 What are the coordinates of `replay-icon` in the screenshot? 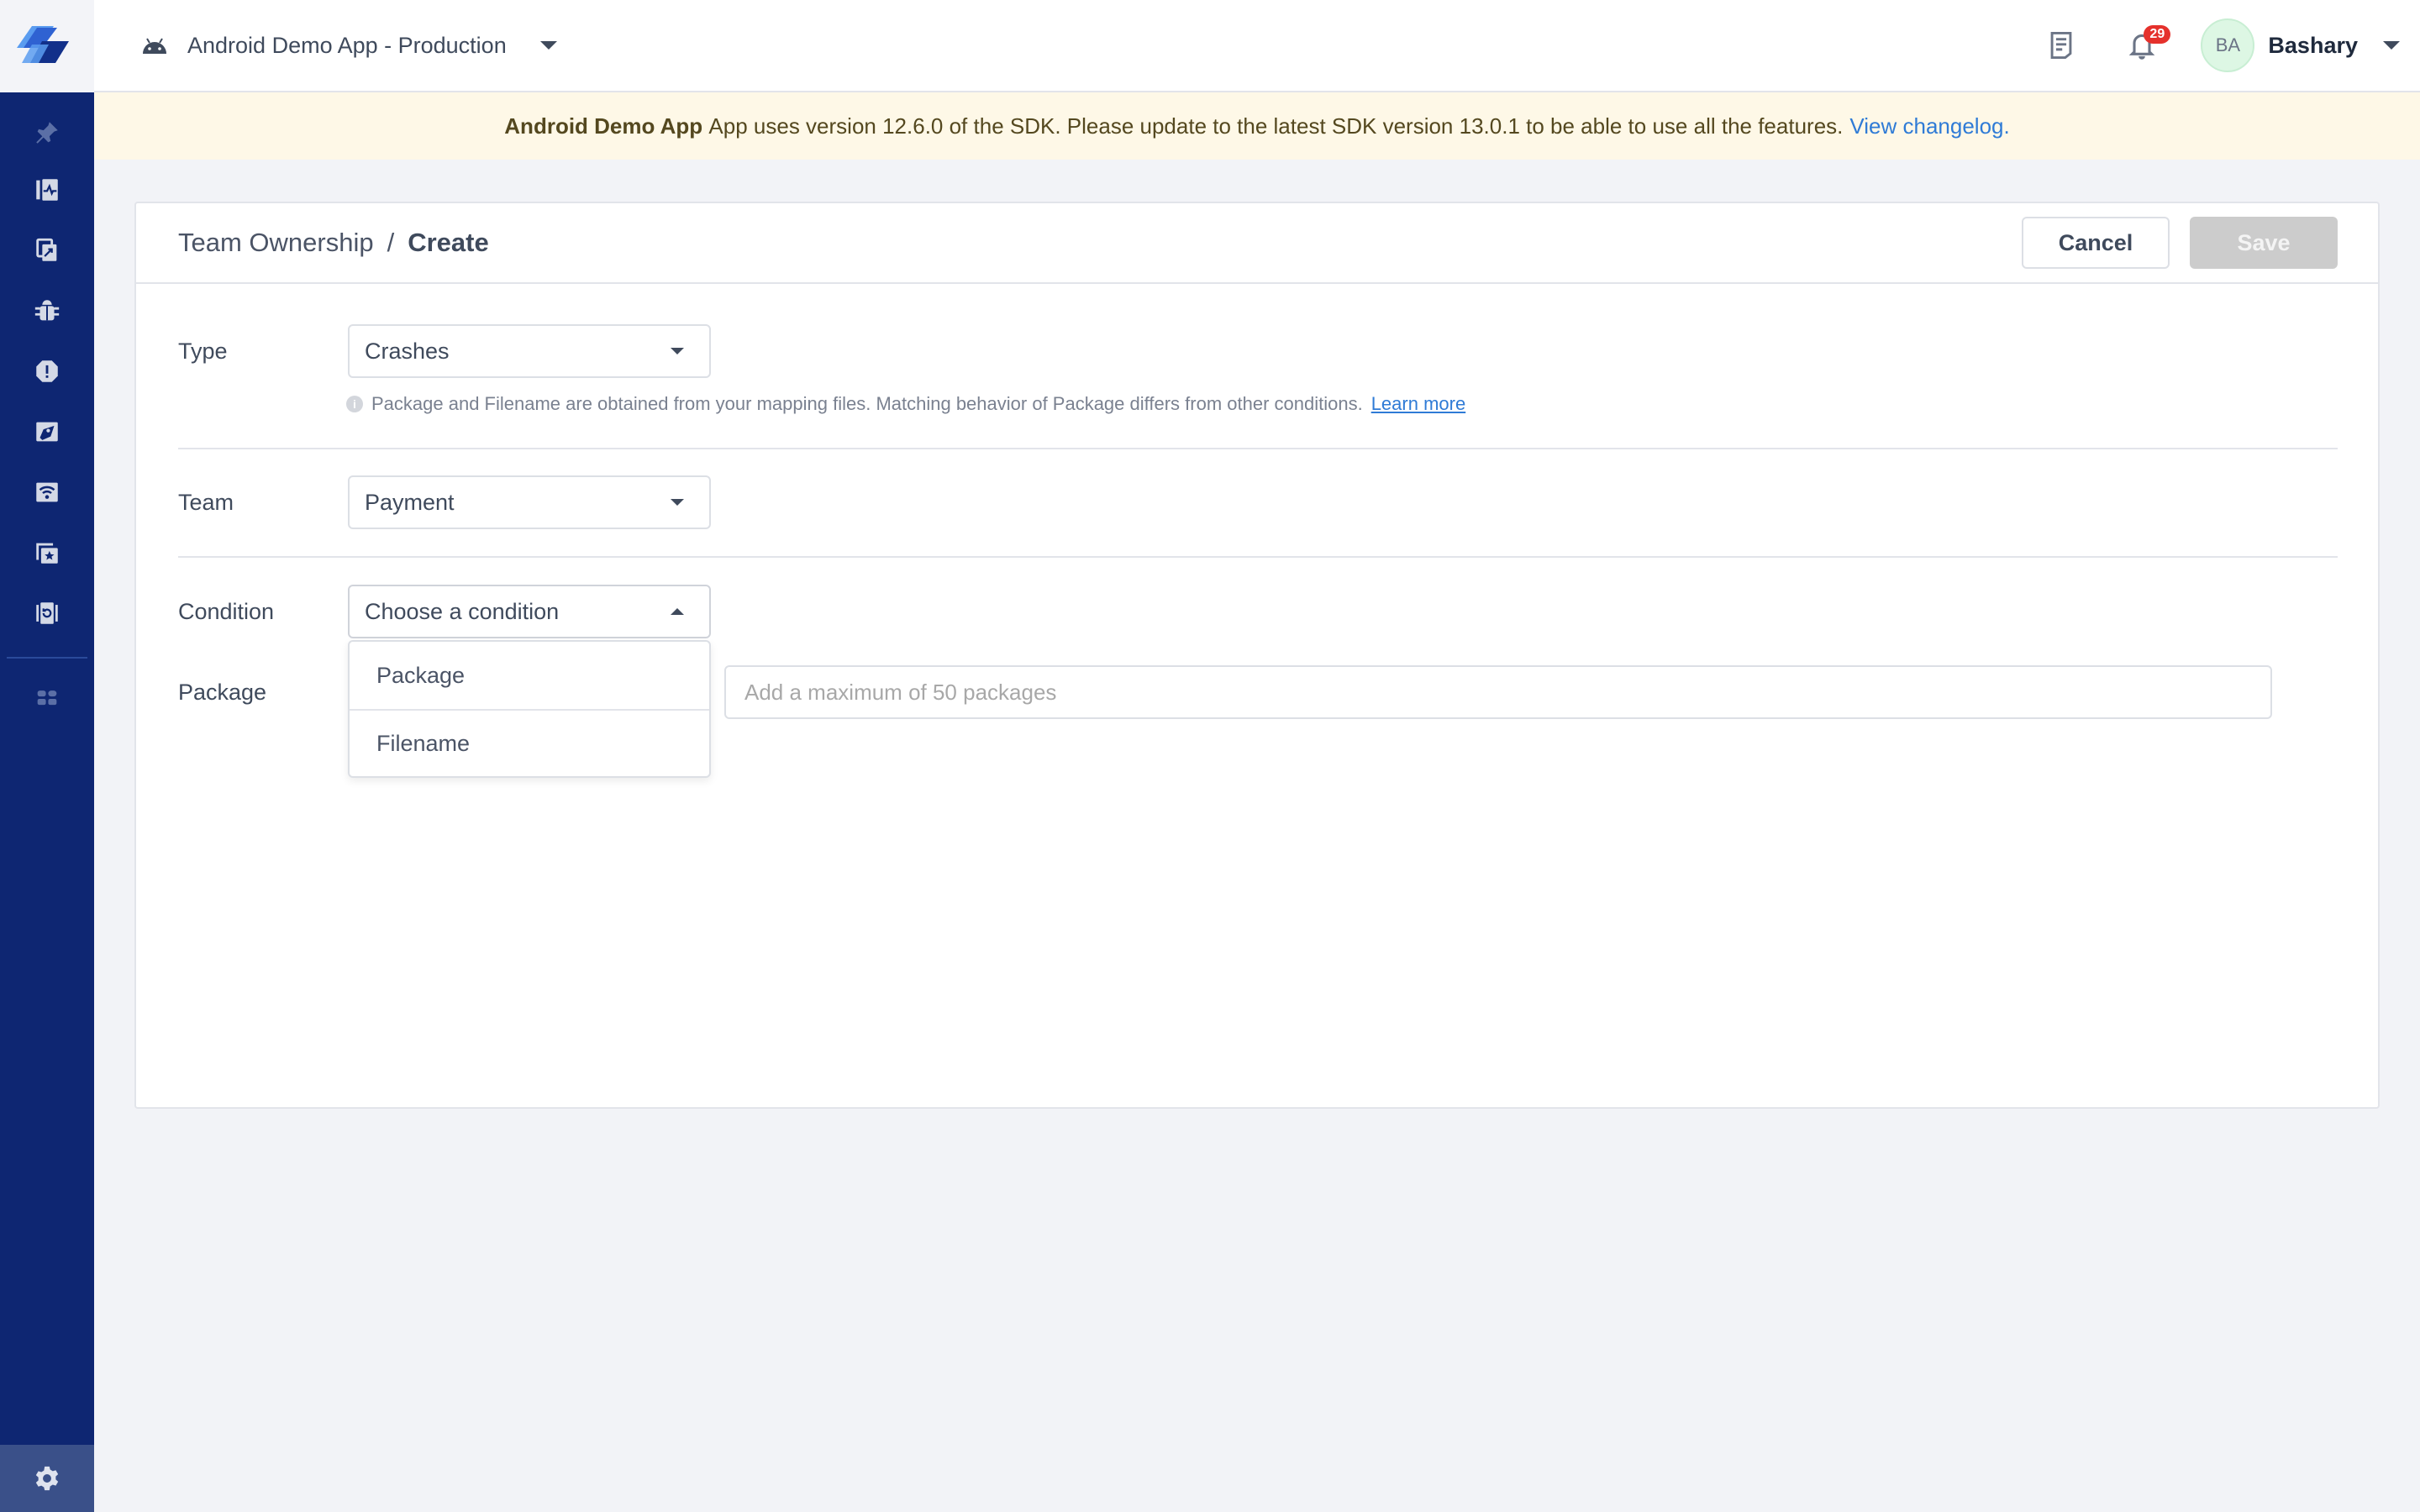 It's located at (47, 613).